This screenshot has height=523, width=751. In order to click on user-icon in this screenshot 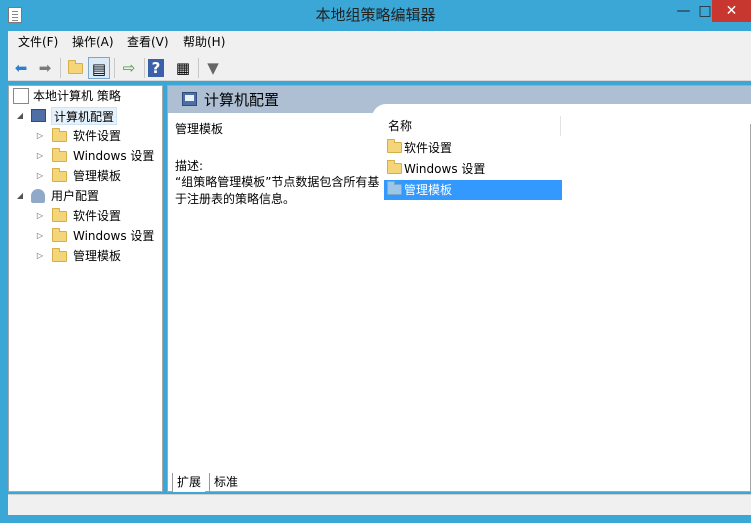, I will do `click(38, 196)`.